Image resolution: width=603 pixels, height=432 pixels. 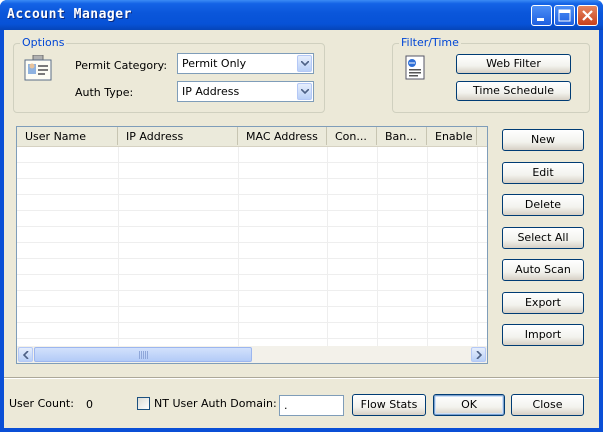 What do you see at coordinates (214, 63) in the screenshot?
I see `permit-category-value: Permit Only` at bounding box center [214, 63].